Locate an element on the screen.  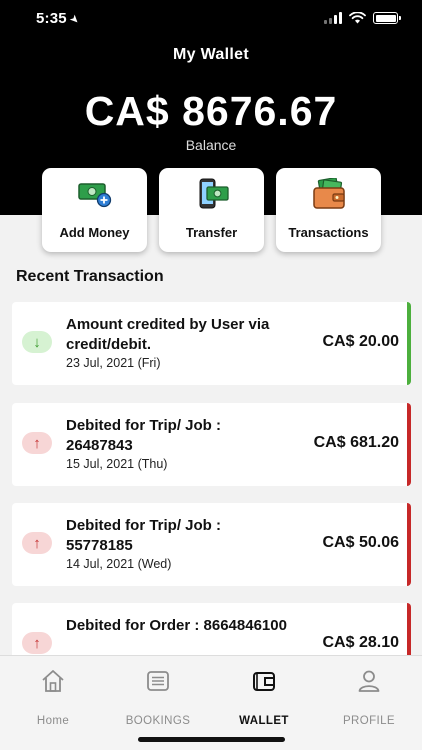
bookings-icon is located at coordinates (158, 681).